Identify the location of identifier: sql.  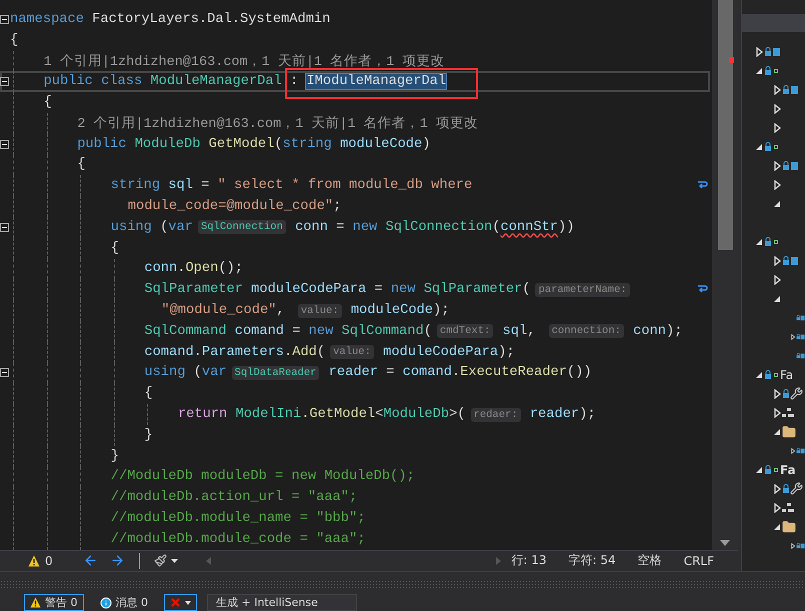
(515, 331).